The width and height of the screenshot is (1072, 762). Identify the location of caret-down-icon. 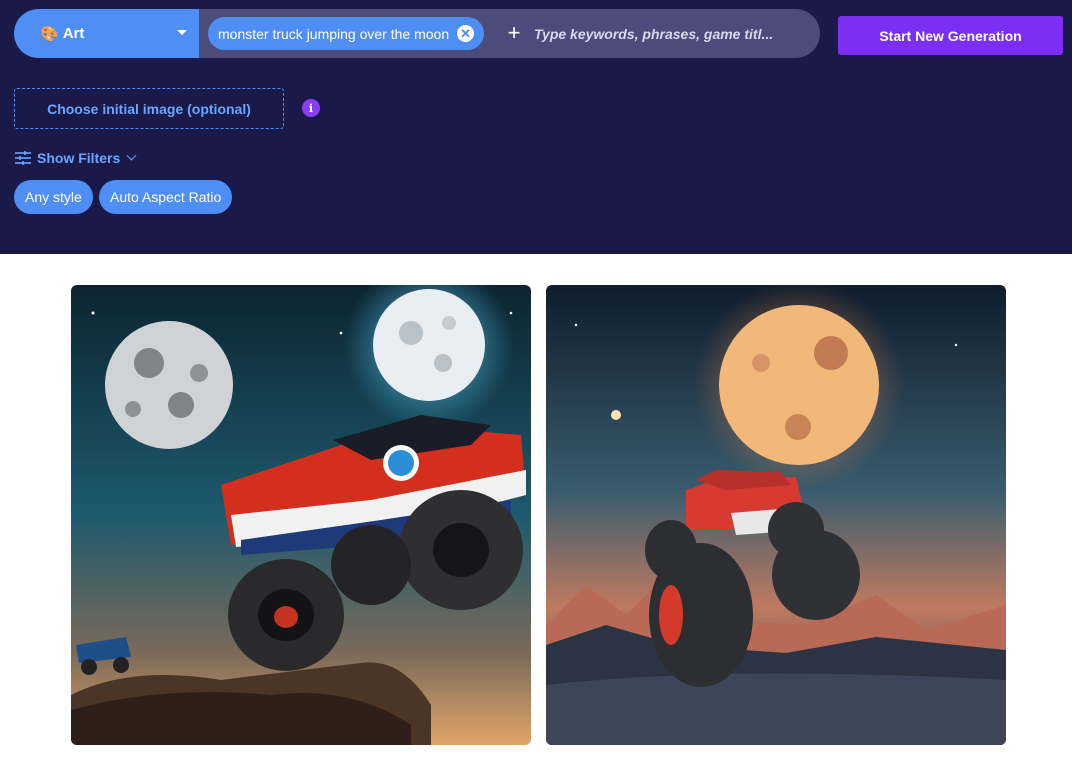
(182, 32).